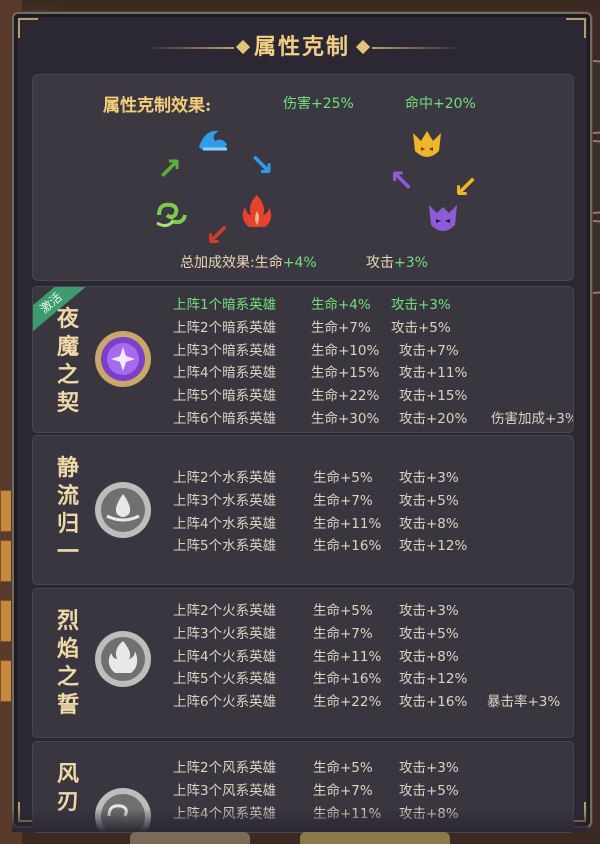 This screenshot has width=600, height=844. I want to click on bonus-row: 上阵5个火系英雄 生命+16% 攻击+12%, so click(373, 678).